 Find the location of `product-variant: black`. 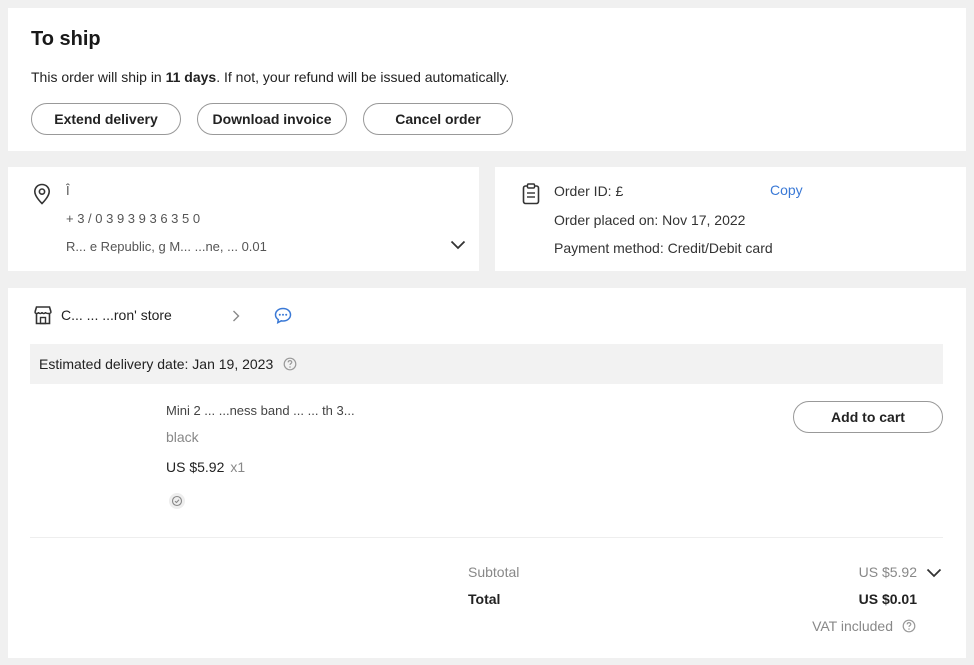

product-variant: black is located at coordinates (182, 437).